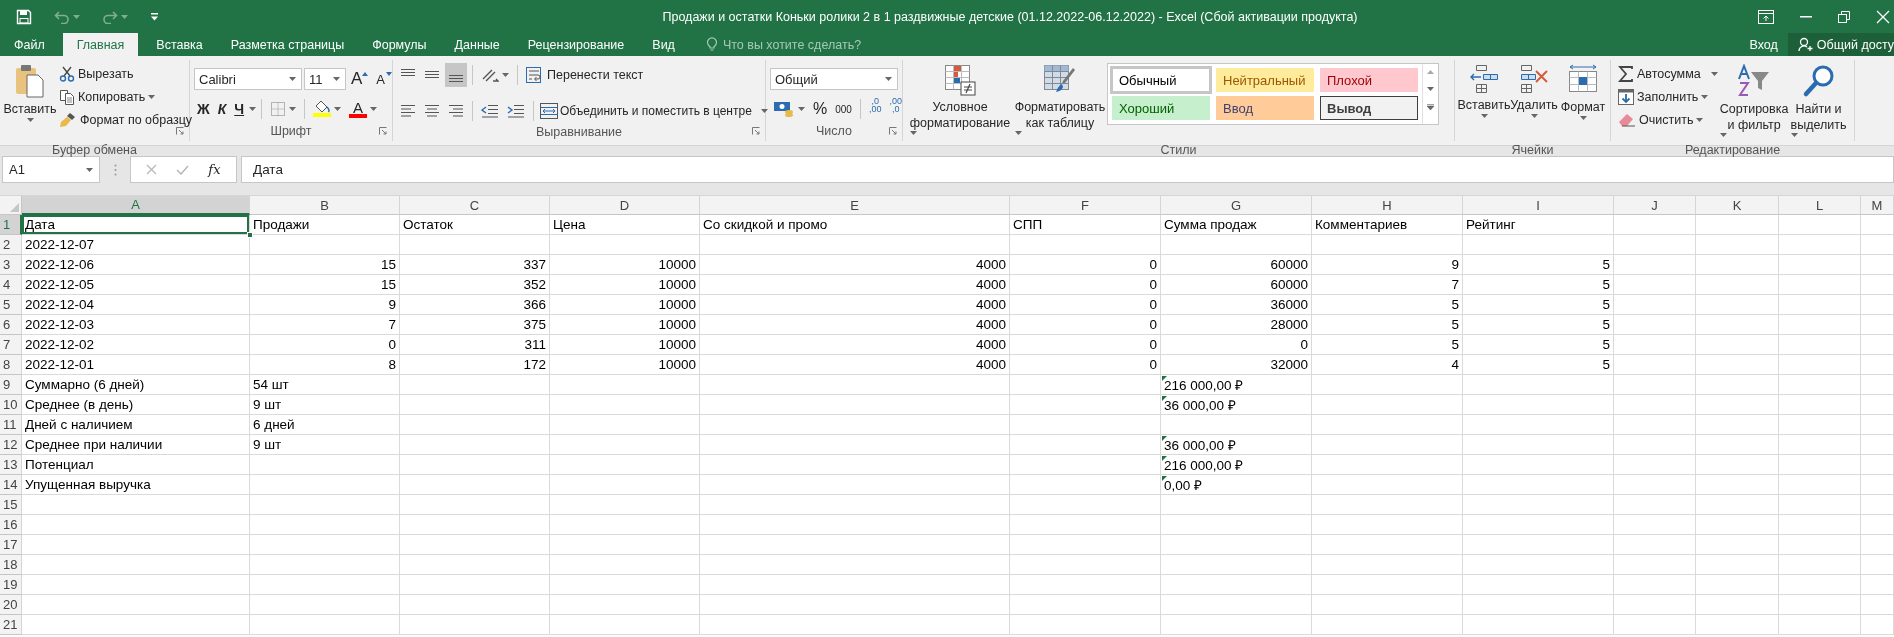 The image size is (1894, 637). What do you see at coordinates (1806, 16) in the screenshot?
I see `minimize-icon` at bounding box center [1806, 16].